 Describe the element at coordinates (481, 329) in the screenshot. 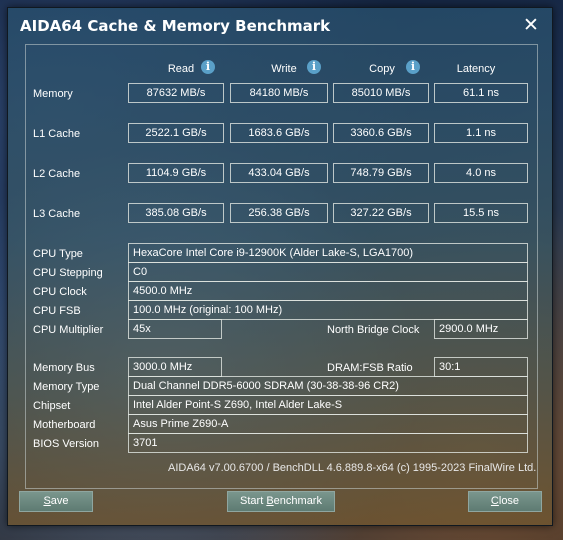

I see `nb-clock-value: 2900.0 MHz` at that location.